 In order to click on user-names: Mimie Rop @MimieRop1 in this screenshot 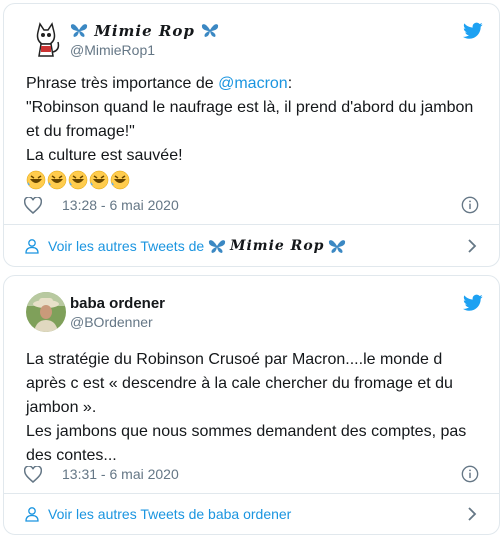, I will do `click(144, 40)`.